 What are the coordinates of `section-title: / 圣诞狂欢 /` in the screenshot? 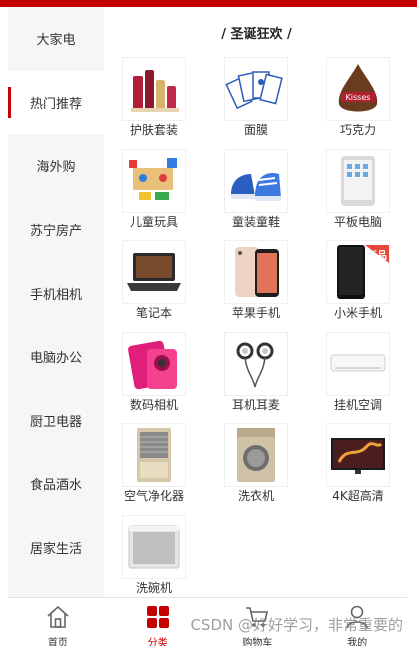 It's located at (256, 34).